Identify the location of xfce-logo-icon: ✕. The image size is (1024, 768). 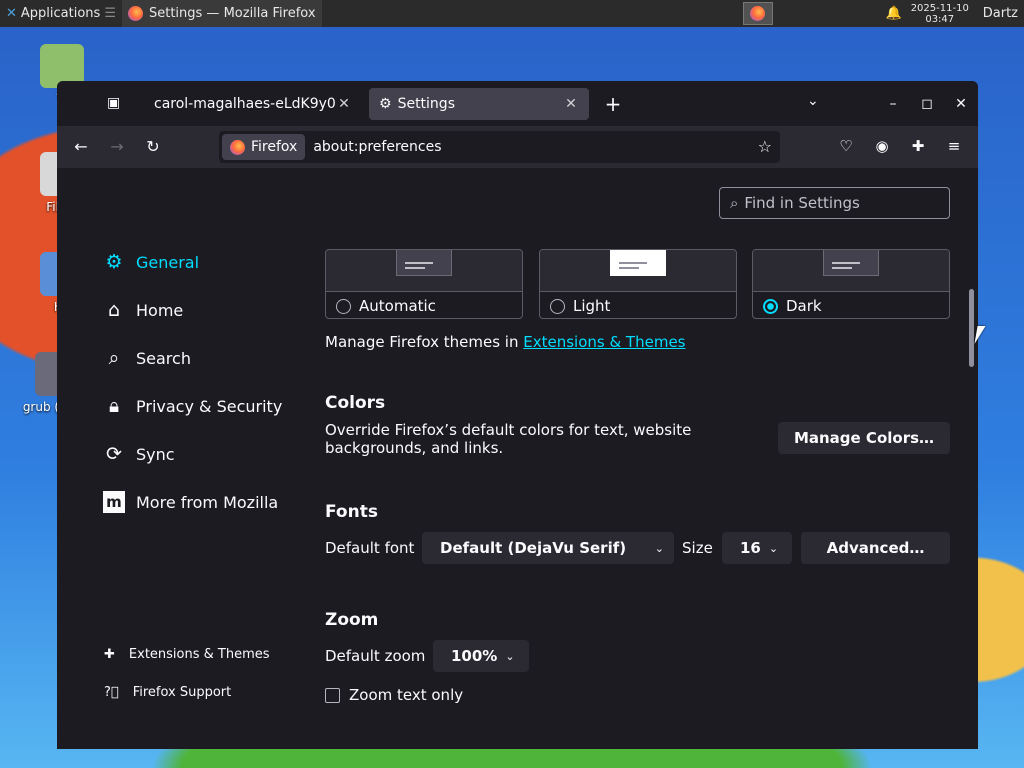
(11, 13).